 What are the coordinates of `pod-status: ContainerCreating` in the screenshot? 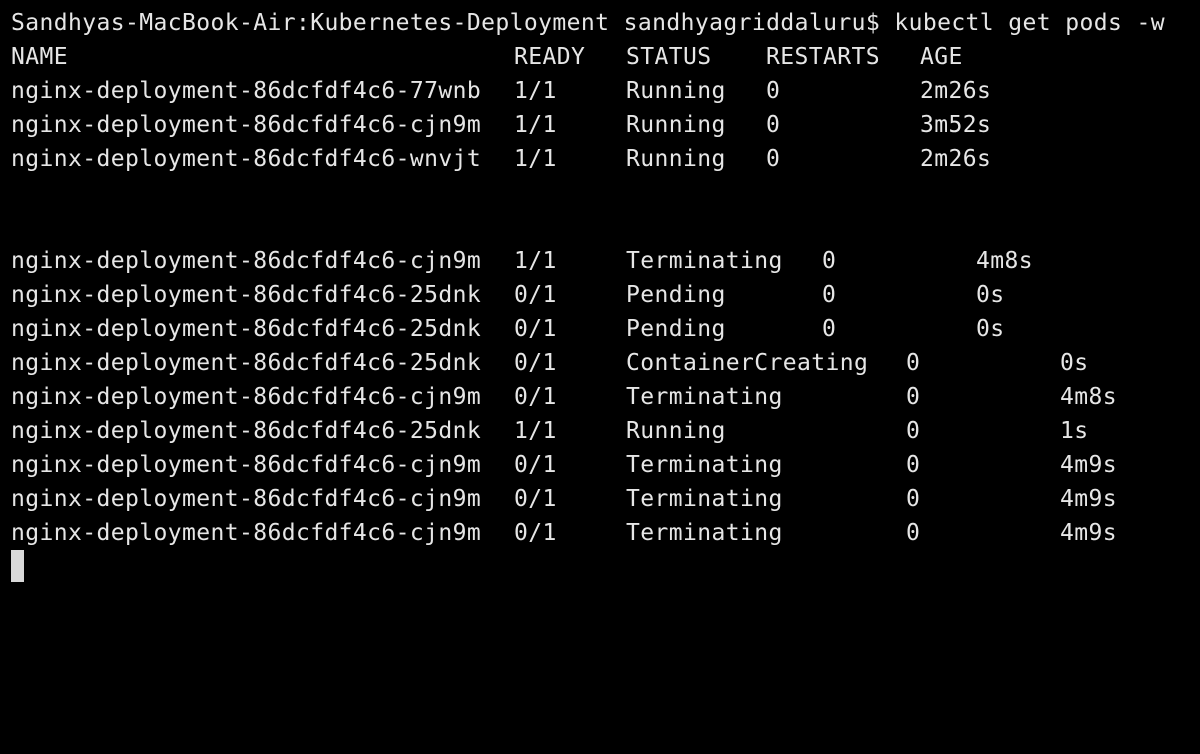 It's located at (747, 363).